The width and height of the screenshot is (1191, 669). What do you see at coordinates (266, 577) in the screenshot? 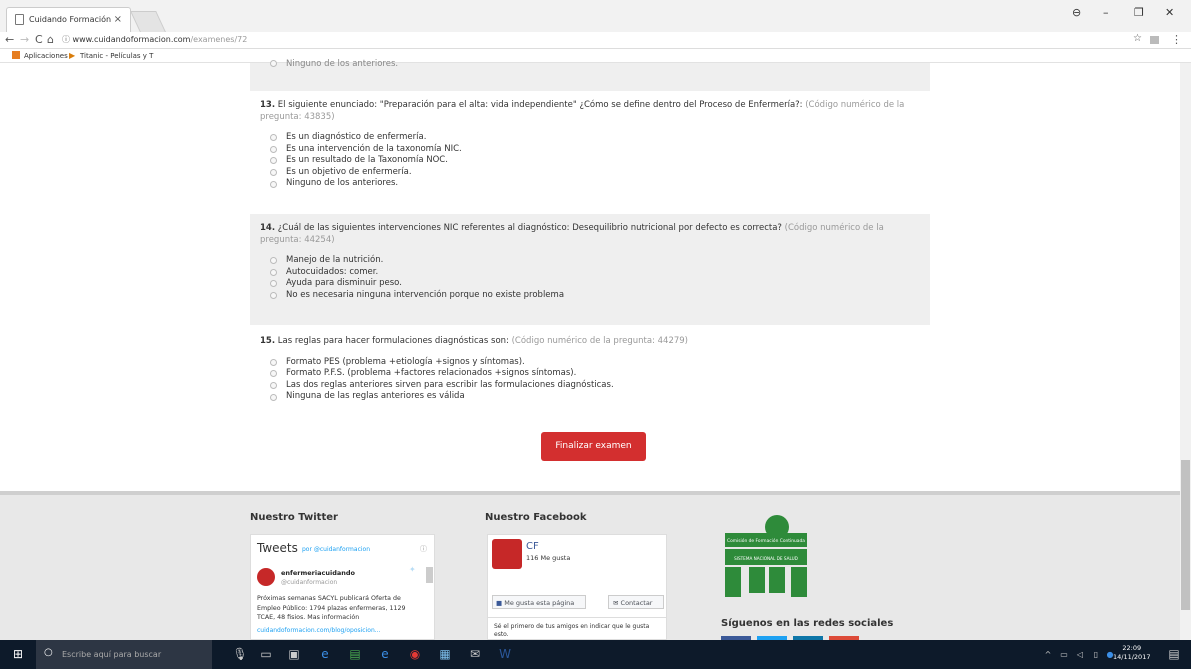
I see `avatar` at bounding box center [266, 577].